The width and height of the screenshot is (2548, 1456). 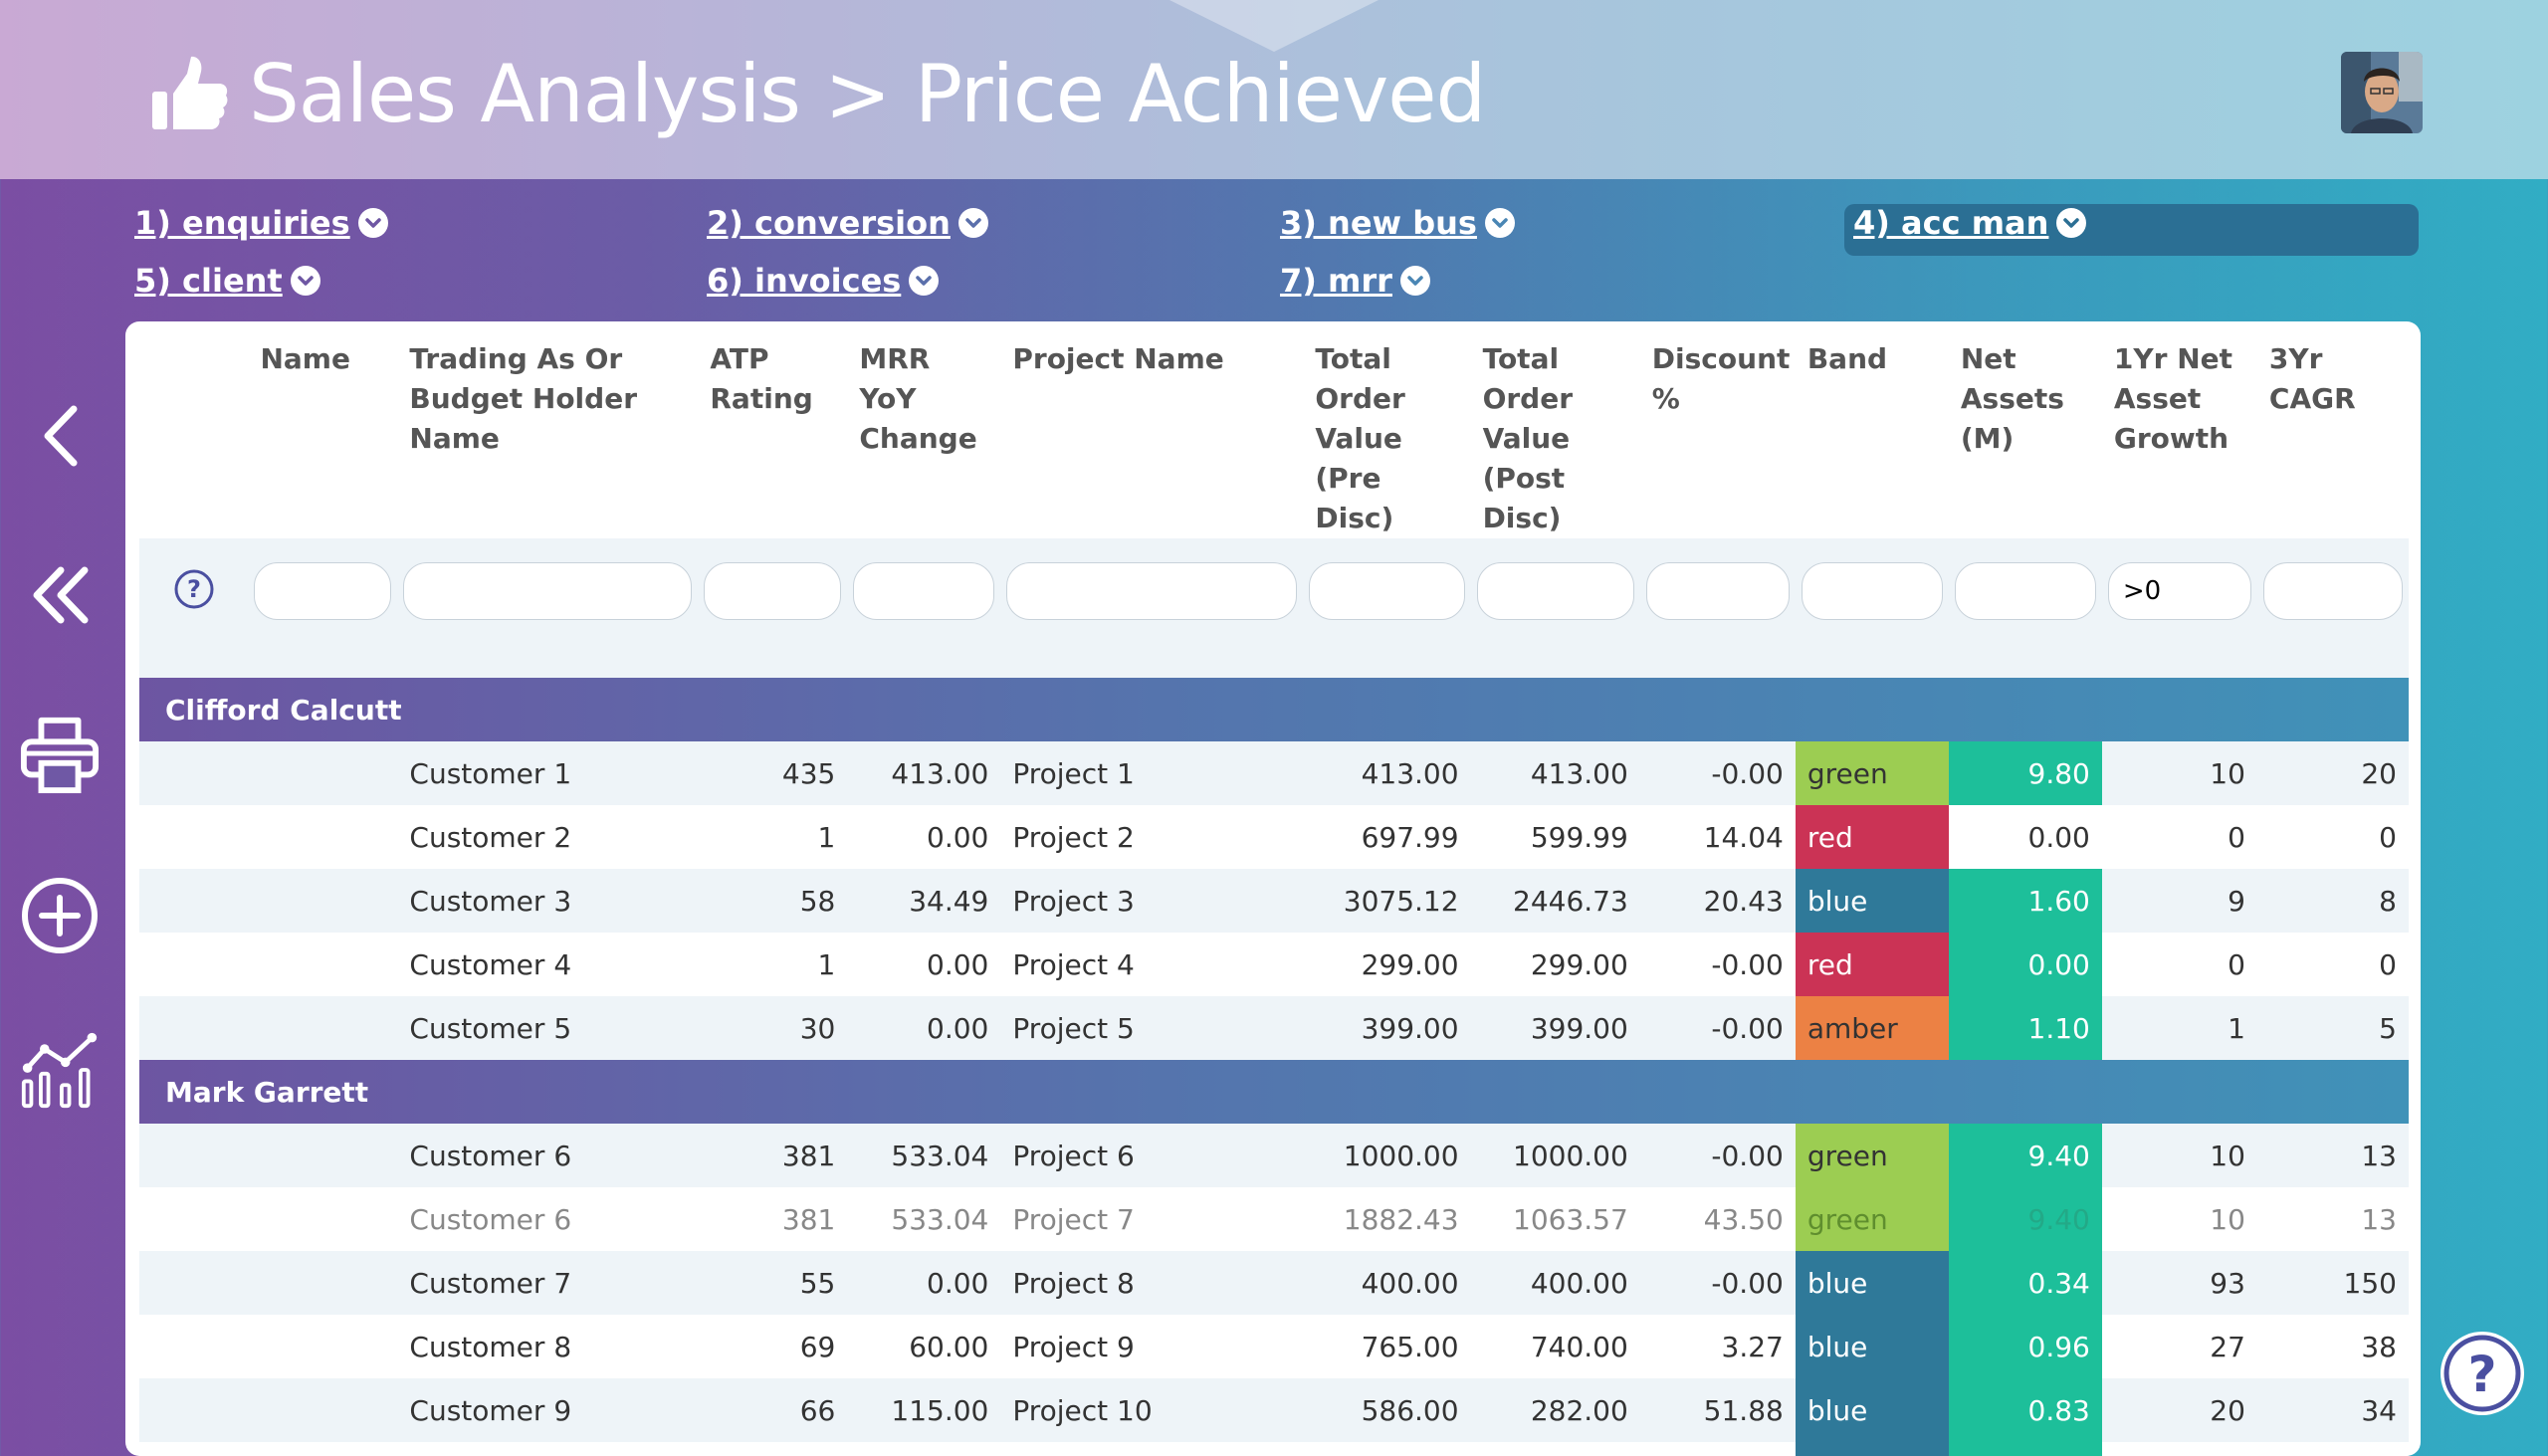 I want to click on cell-atp: 1, so click(x=773, y=837).